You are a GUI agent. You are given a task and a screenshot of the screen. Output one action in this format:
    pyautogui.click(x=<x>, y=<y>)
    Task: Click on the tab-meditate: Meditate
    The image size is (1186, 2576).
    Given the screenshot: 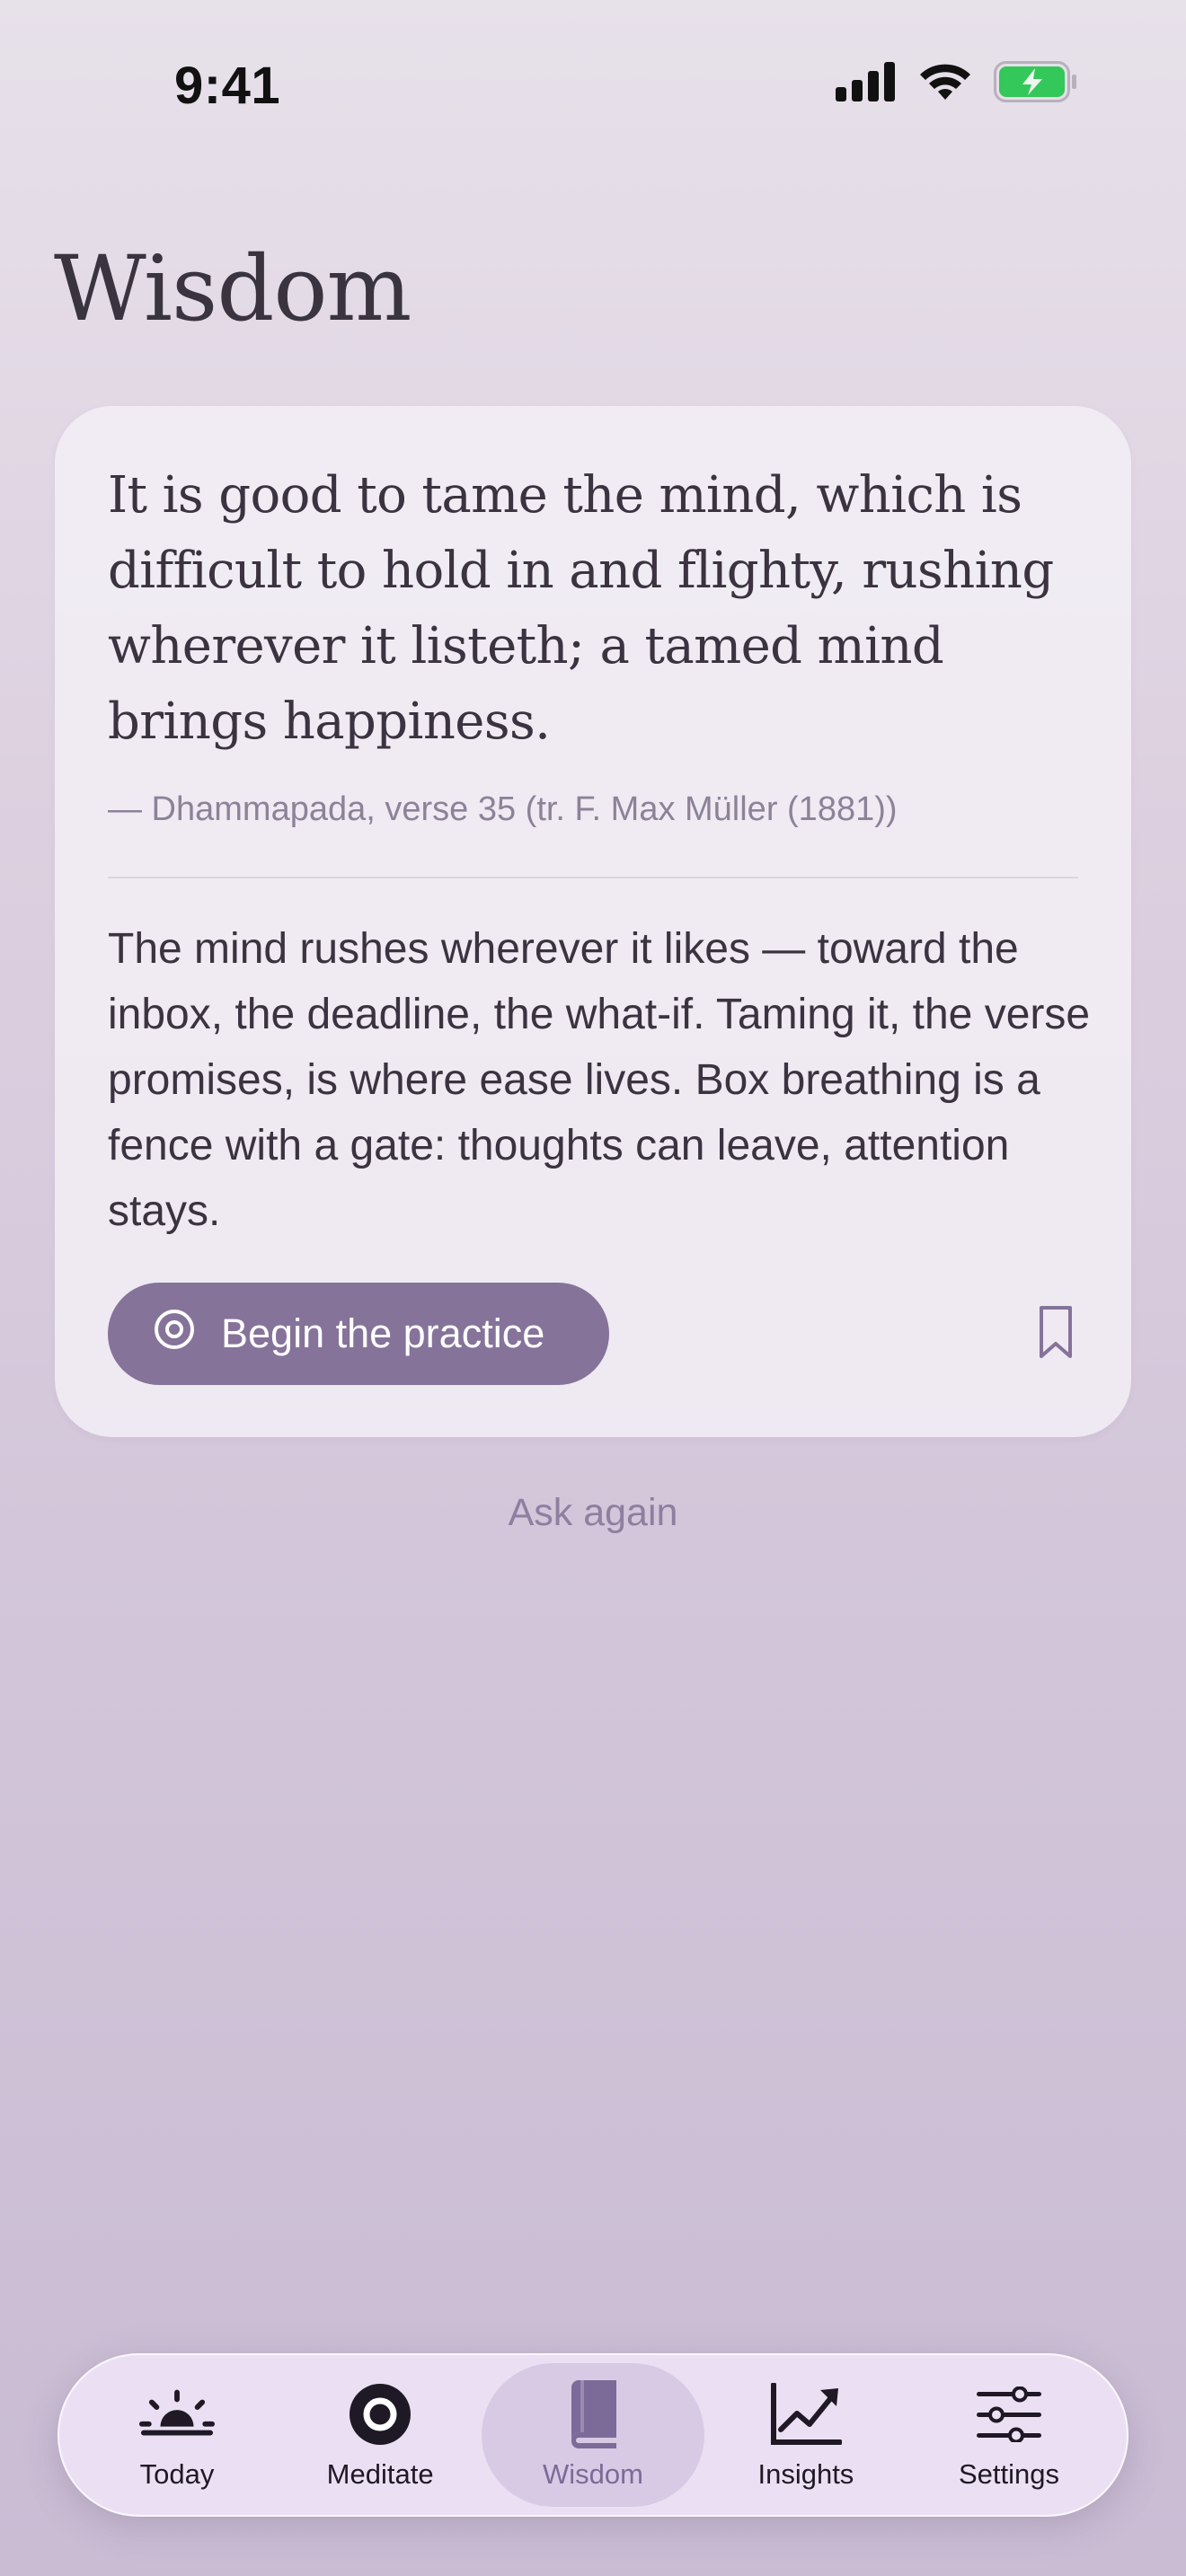 What is the action you would take?
    pyautogui.click(x=380, y=2435)
    